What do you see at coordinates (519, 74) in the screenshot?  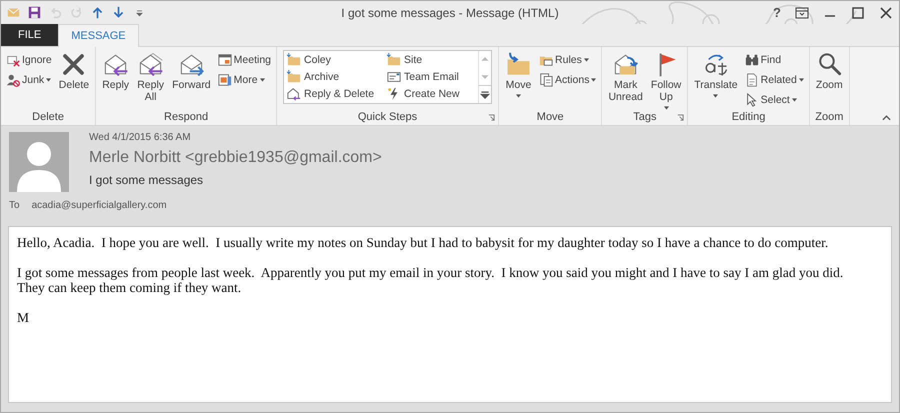 I see `ribbon-button: Move` at bounding box center [519, 74].